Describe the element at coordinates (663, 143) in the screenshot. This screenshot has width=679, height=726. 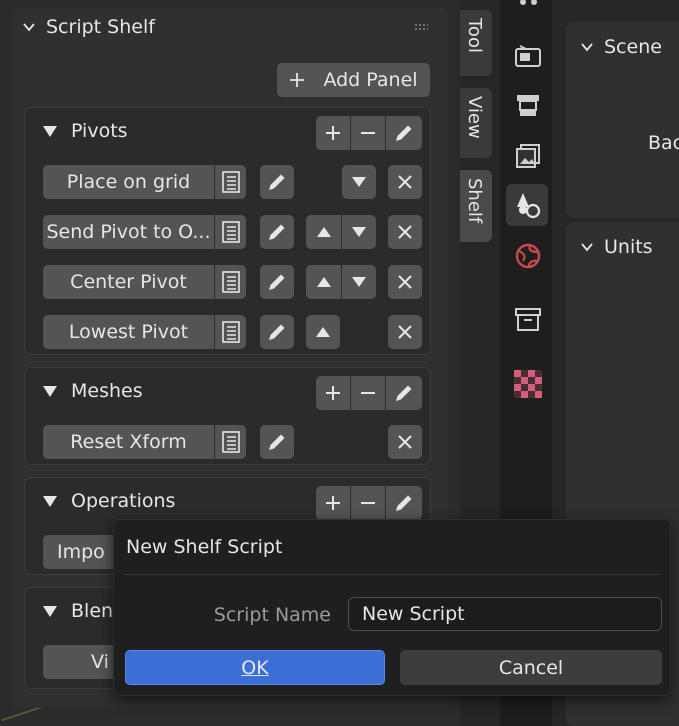
I see `scene-field-label: Bac` at that location.